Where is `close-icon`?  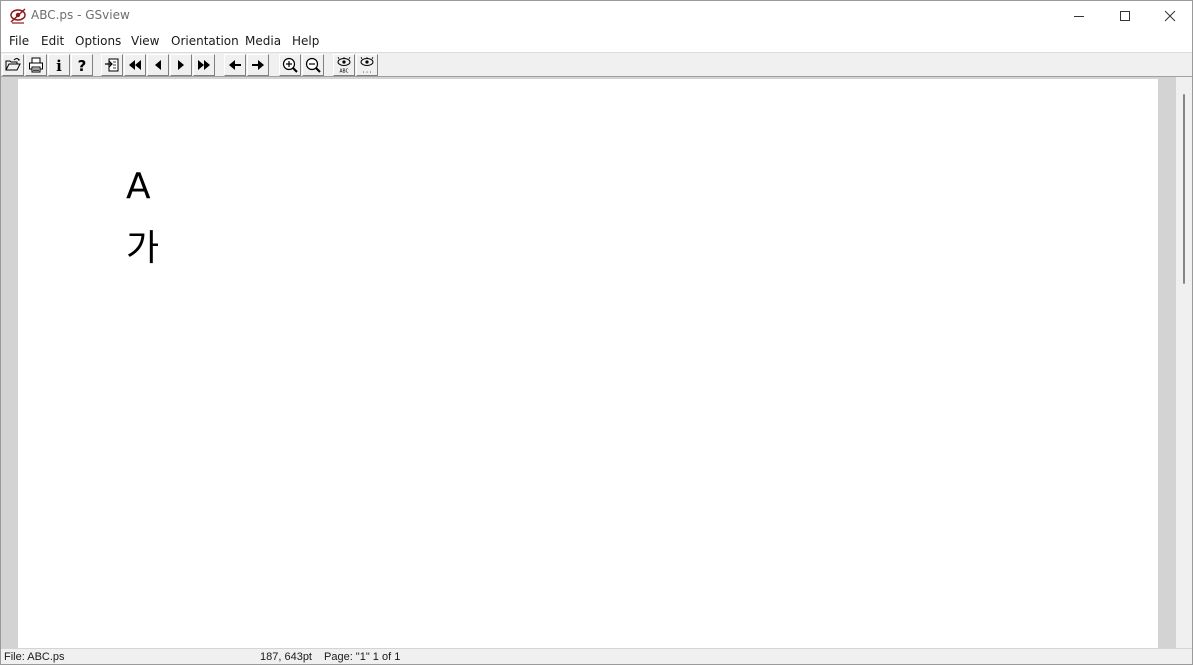
close-icon is located at coordinates (1170, 16).